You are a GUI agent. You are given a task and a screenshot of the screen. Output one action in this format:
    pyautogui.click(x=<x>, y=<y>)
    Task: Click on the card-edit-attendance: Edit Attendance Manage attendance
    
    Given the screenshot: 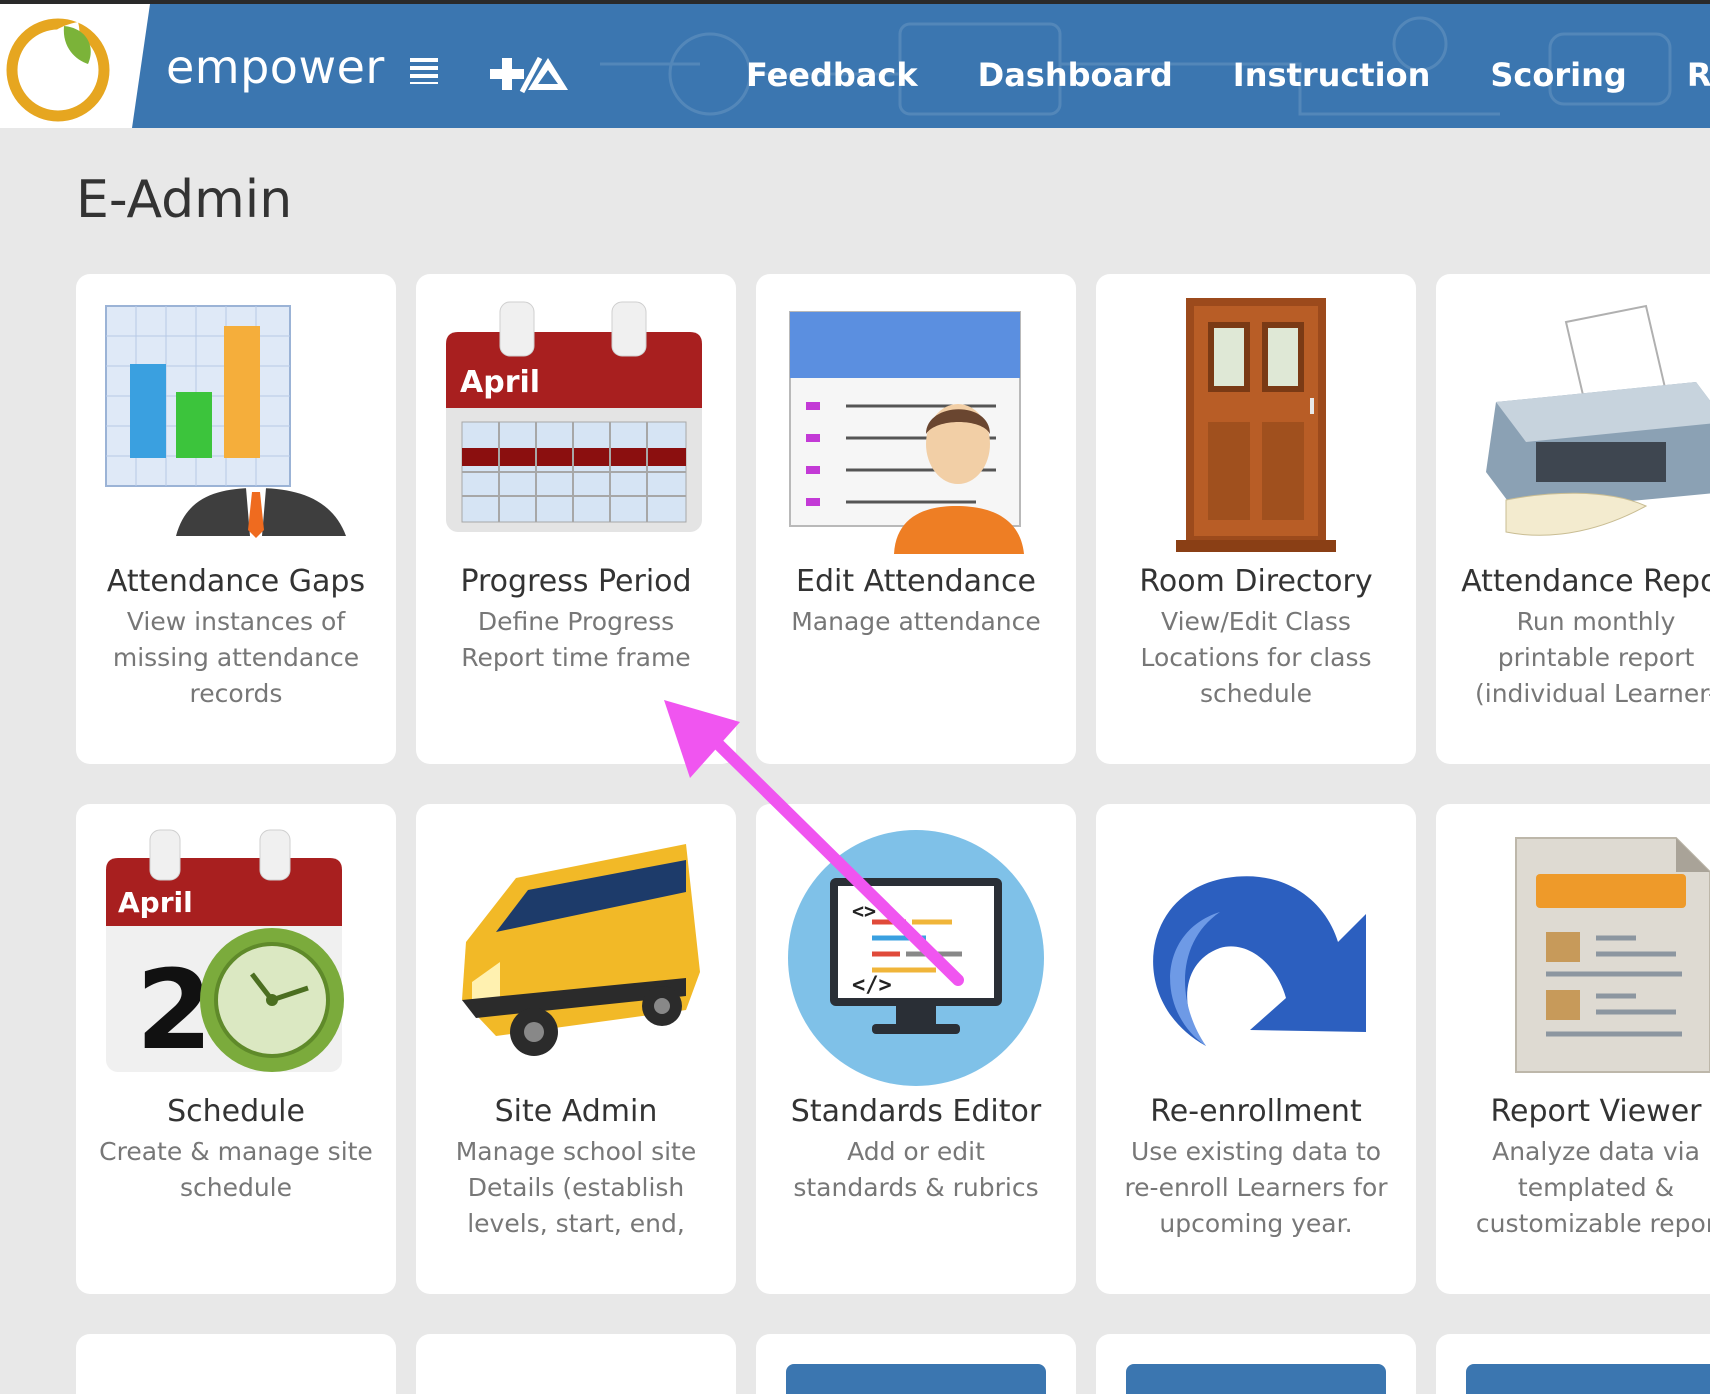 What is the action you would take?
    pyautogui.click(x=916, y=519)
    